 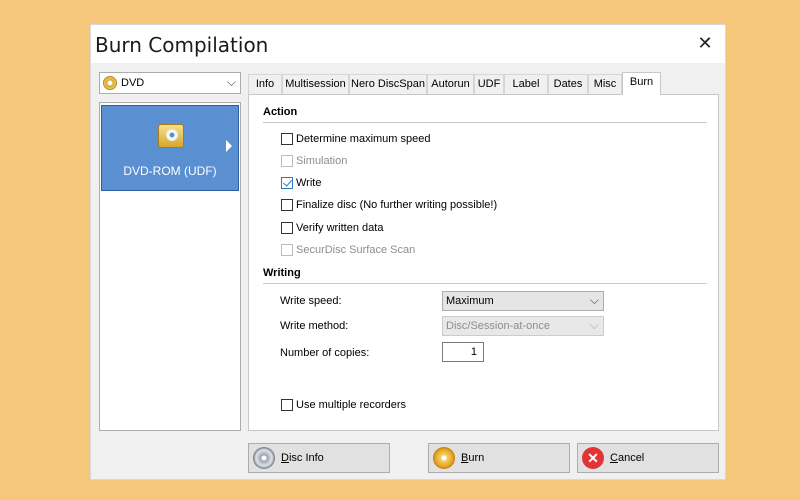 I want to click on disc-type-select: DVD ⌵, so click(x=170, y=83).